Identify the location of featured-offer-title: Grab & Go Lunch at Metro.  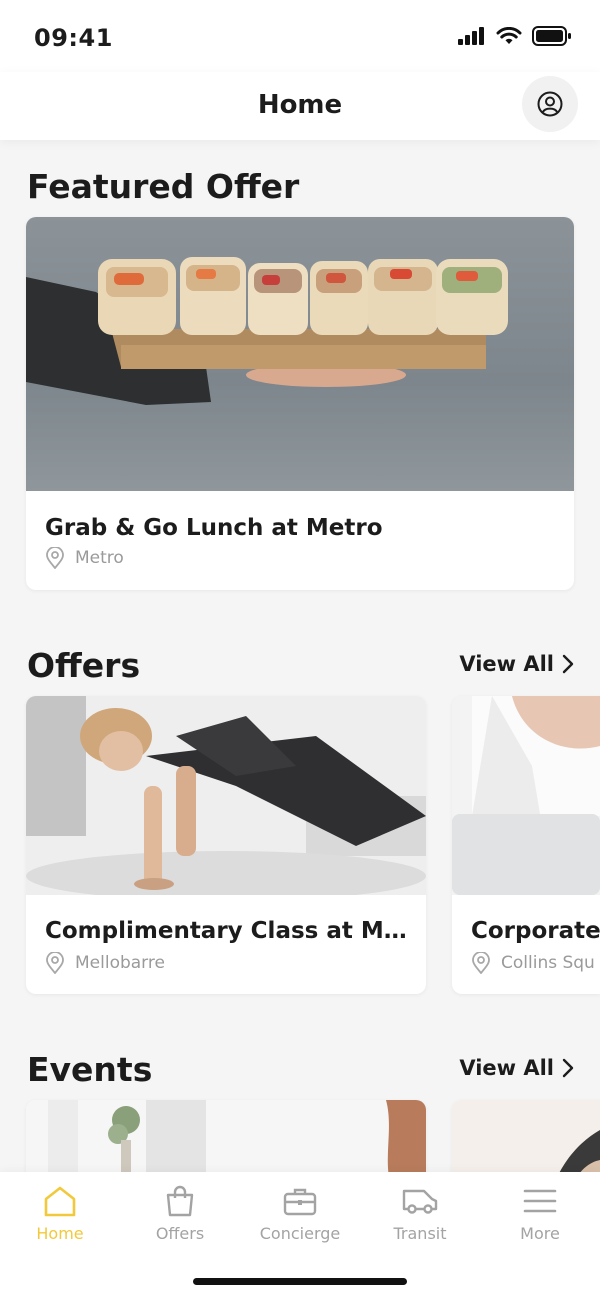
(214, 528).